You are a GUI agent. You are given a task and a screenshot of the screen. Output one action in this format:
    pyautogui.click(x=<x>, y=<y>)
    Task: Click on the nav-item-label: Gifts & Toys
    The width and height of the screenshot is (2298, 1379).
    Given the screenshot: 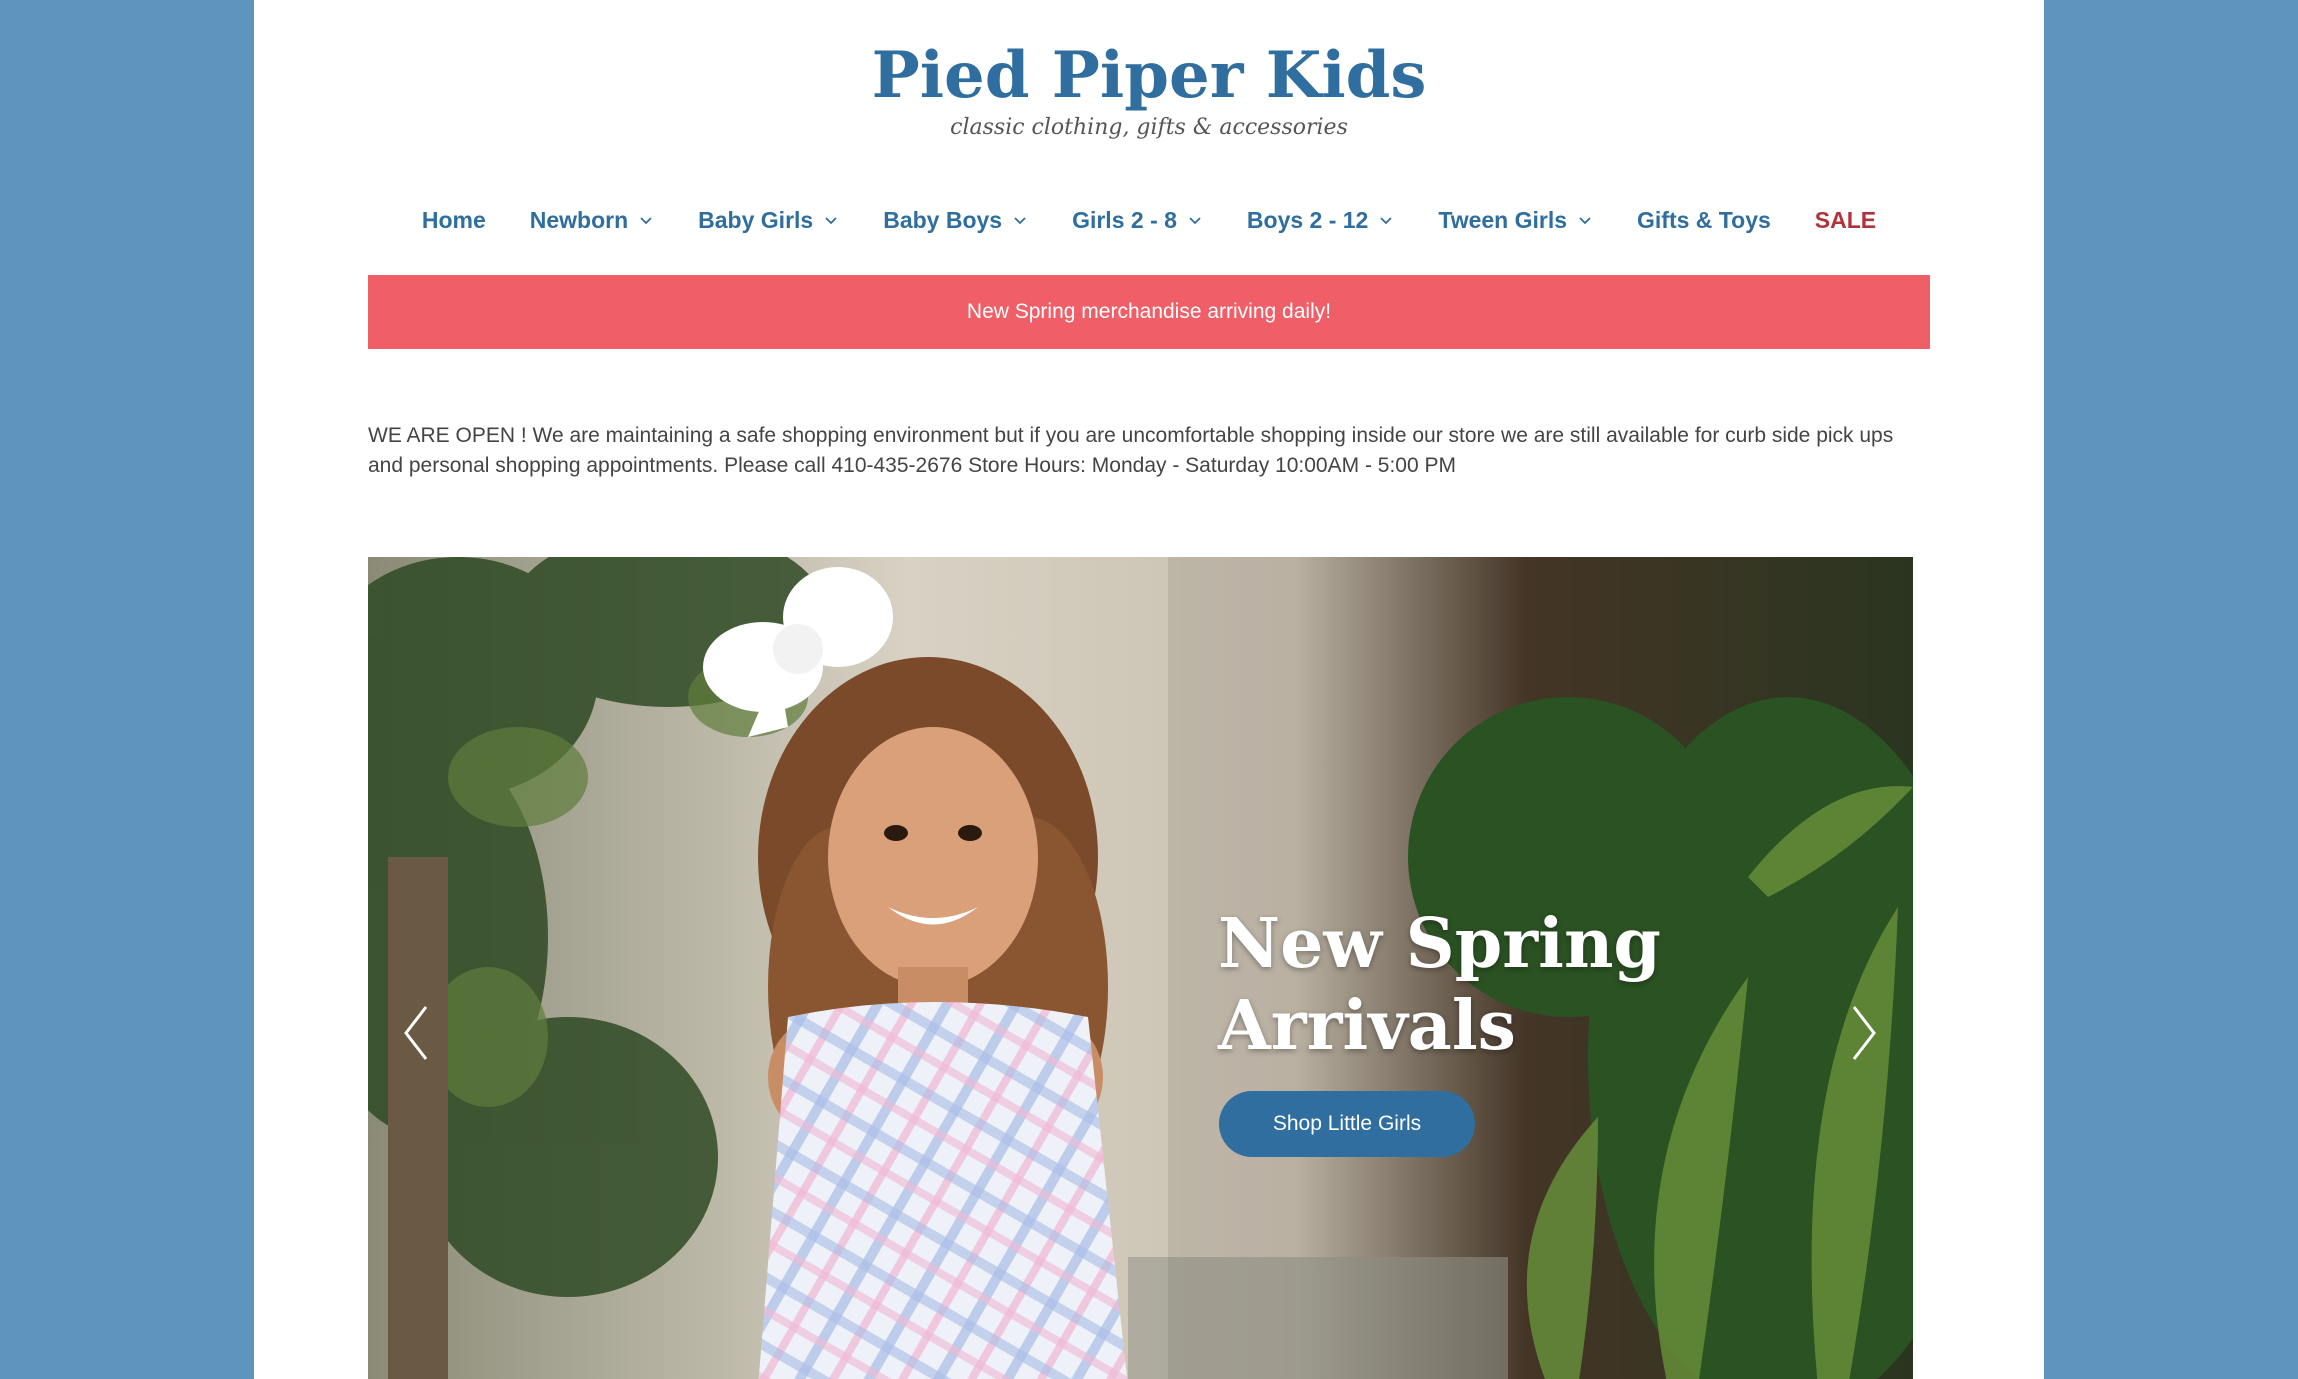 What is the action you would take?
    pyautogui.click(x=1704, y=219)
    